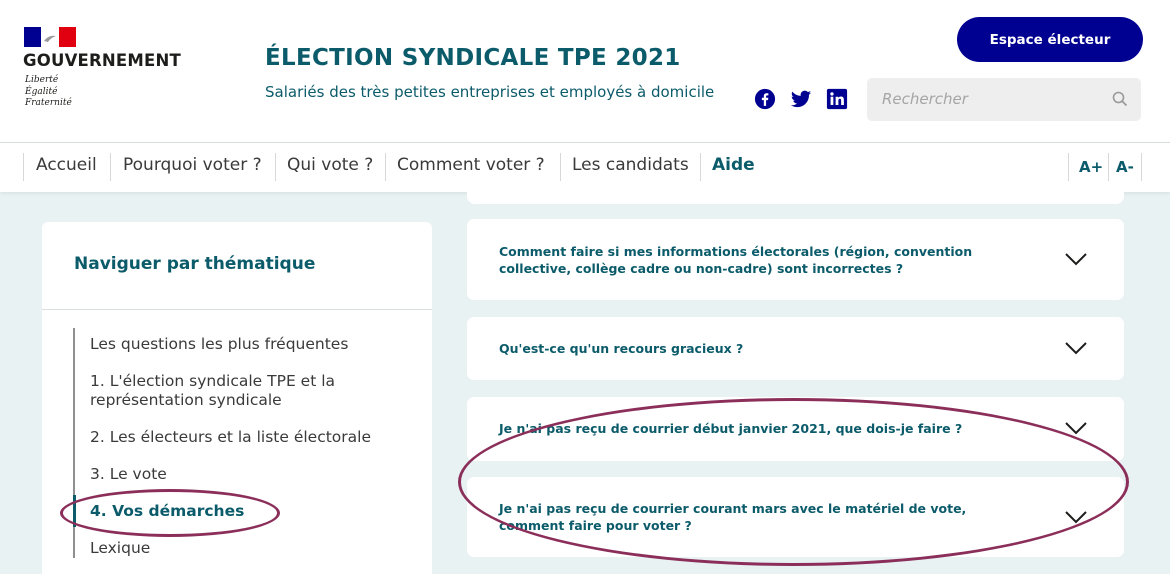 The height and width of the screenshot is (574, 1170). I want to click on sidebar-divider, so click(237, 309).